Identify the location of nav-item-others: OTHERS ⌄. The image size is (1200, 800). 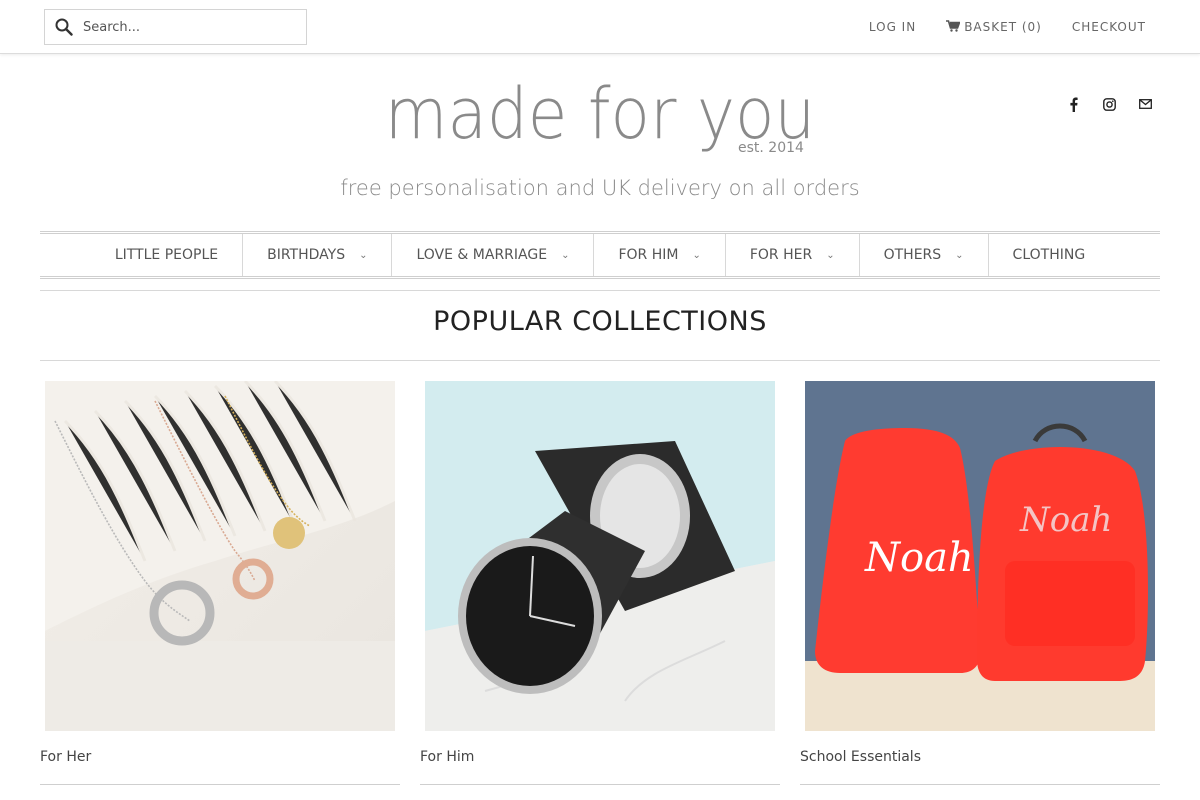
(924, 255).